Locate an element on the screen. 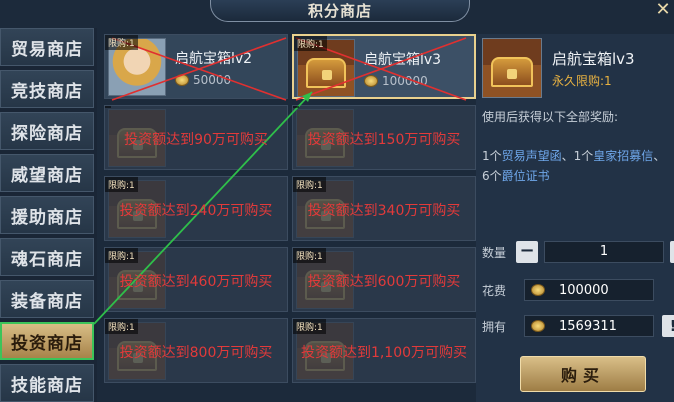 The width and height of the screenshot is (674, 402). reward-text: 、1个 is located at coordinates (577, 156).